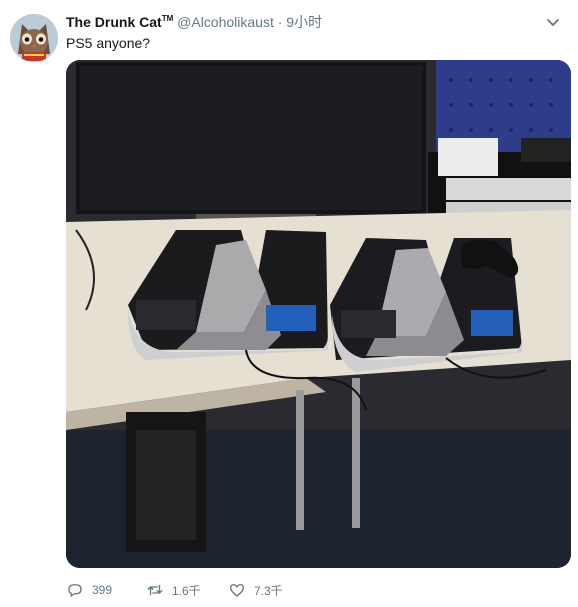 This screenshot has height=607, width=578. What do you see at coordinates (186, 590) in the screenshot?
I see `retweet-count: 1.6千` at bounding box center [186, 590].